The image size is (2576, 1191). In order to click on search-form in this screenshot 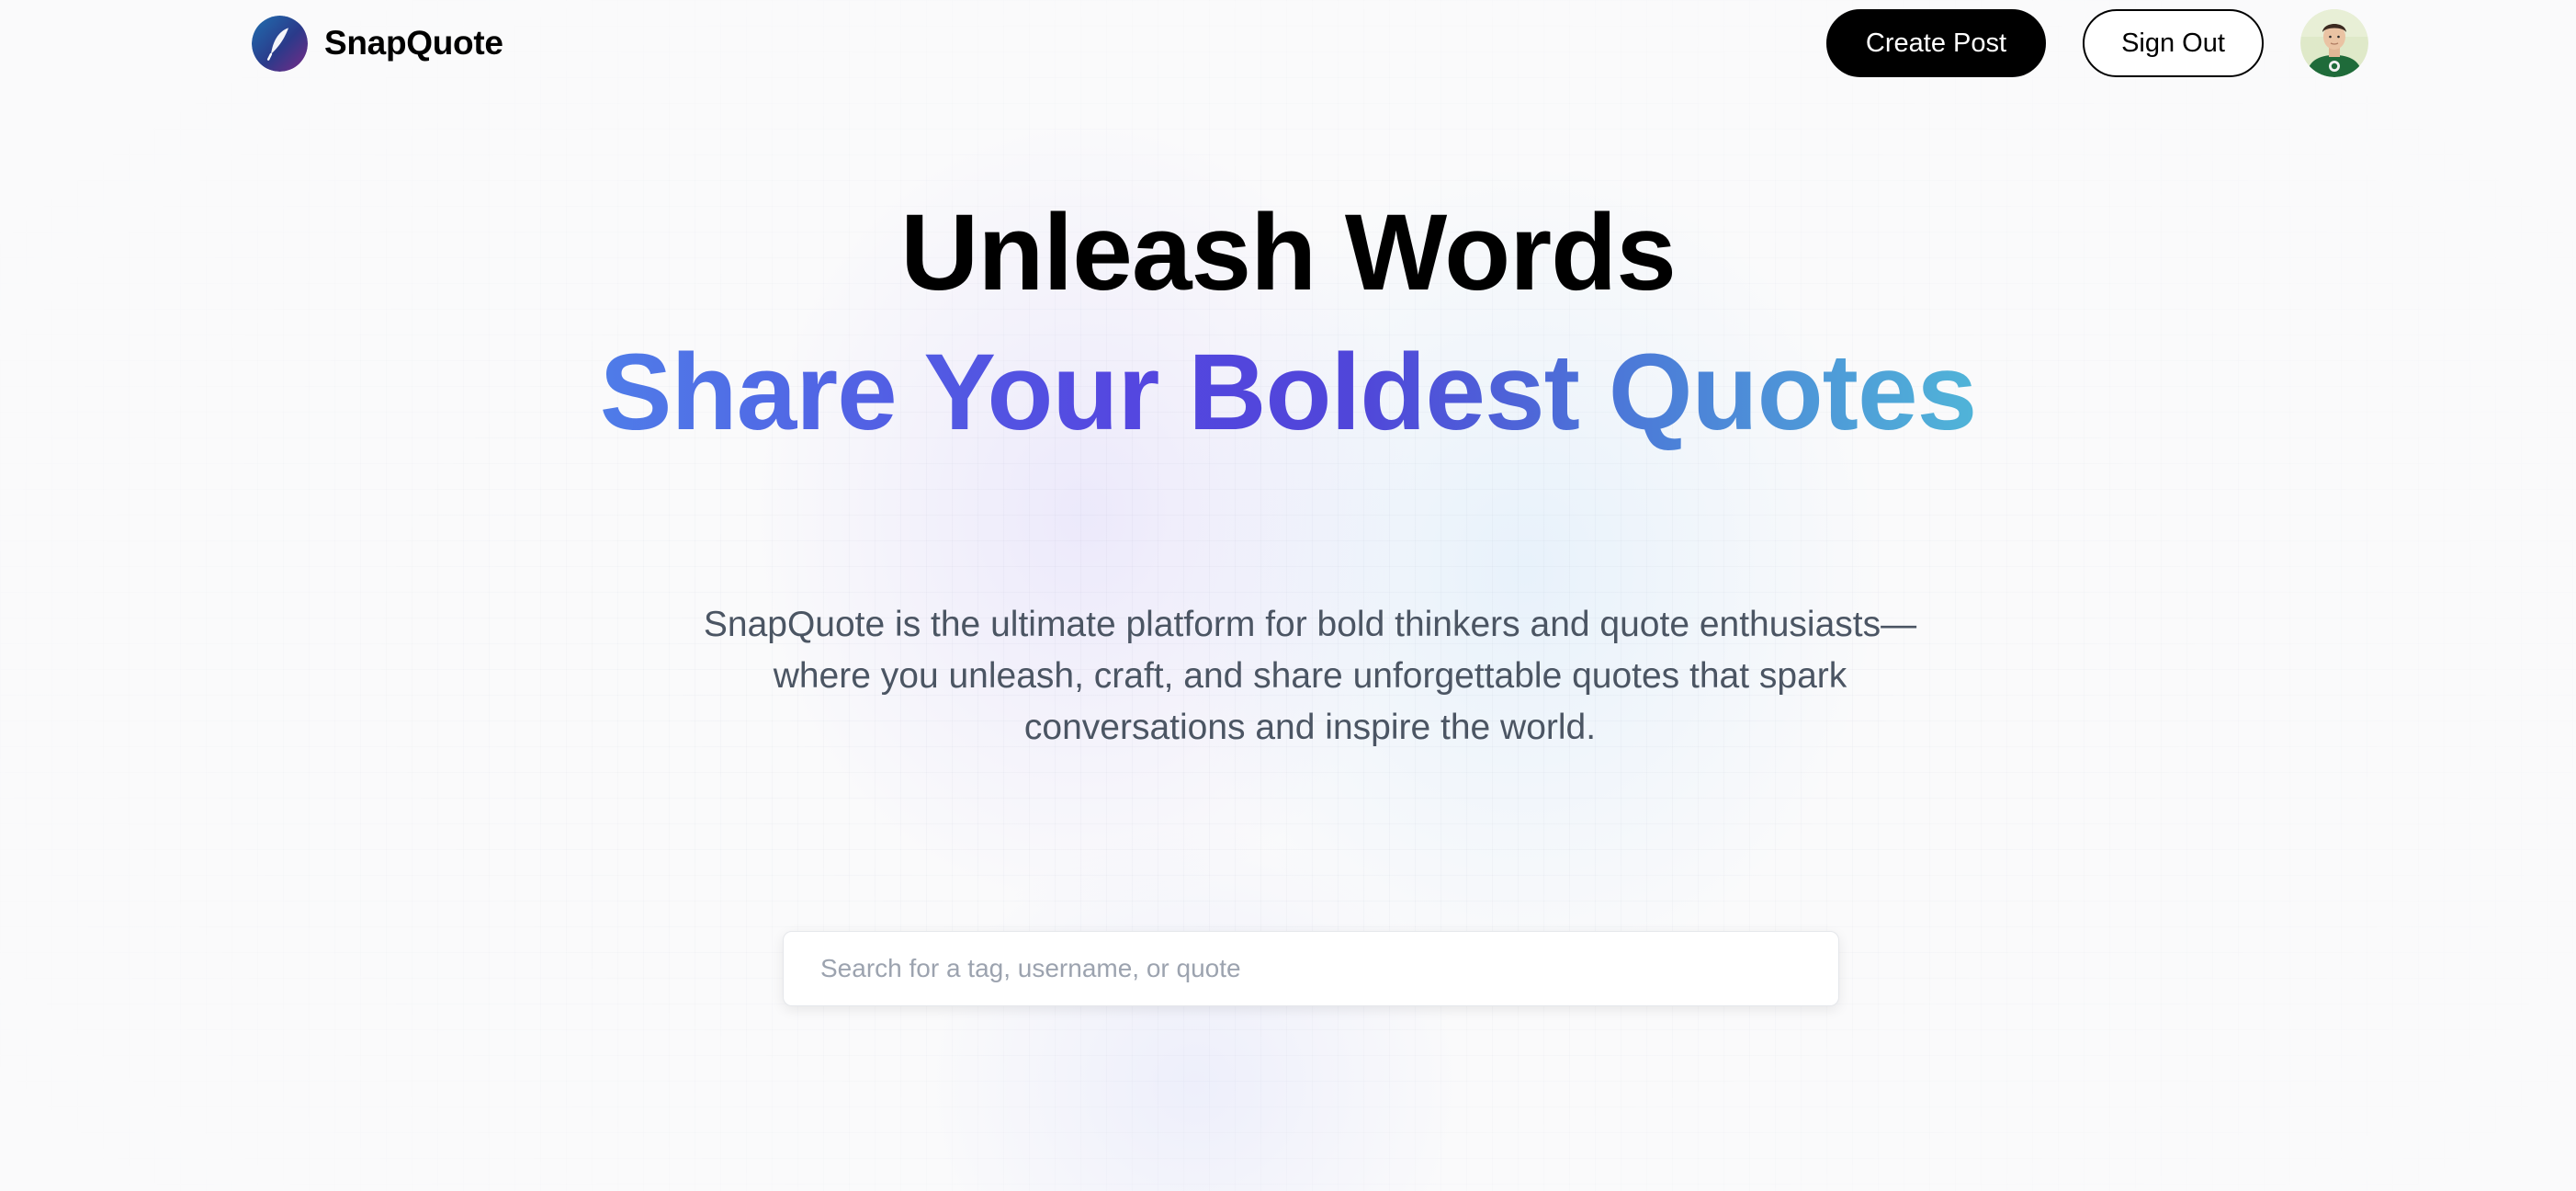, I will do `click(1311, 969)`.